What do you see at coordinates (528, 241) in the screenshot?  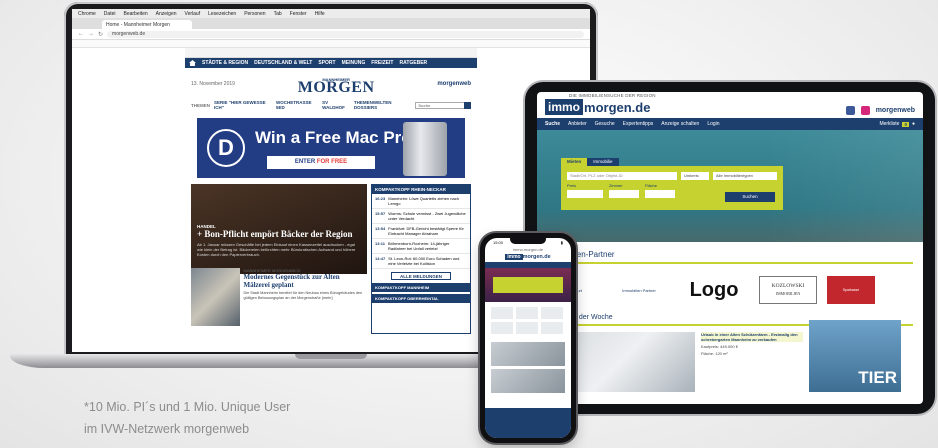 I see `phone-notch` at bounding box center [528, 241].